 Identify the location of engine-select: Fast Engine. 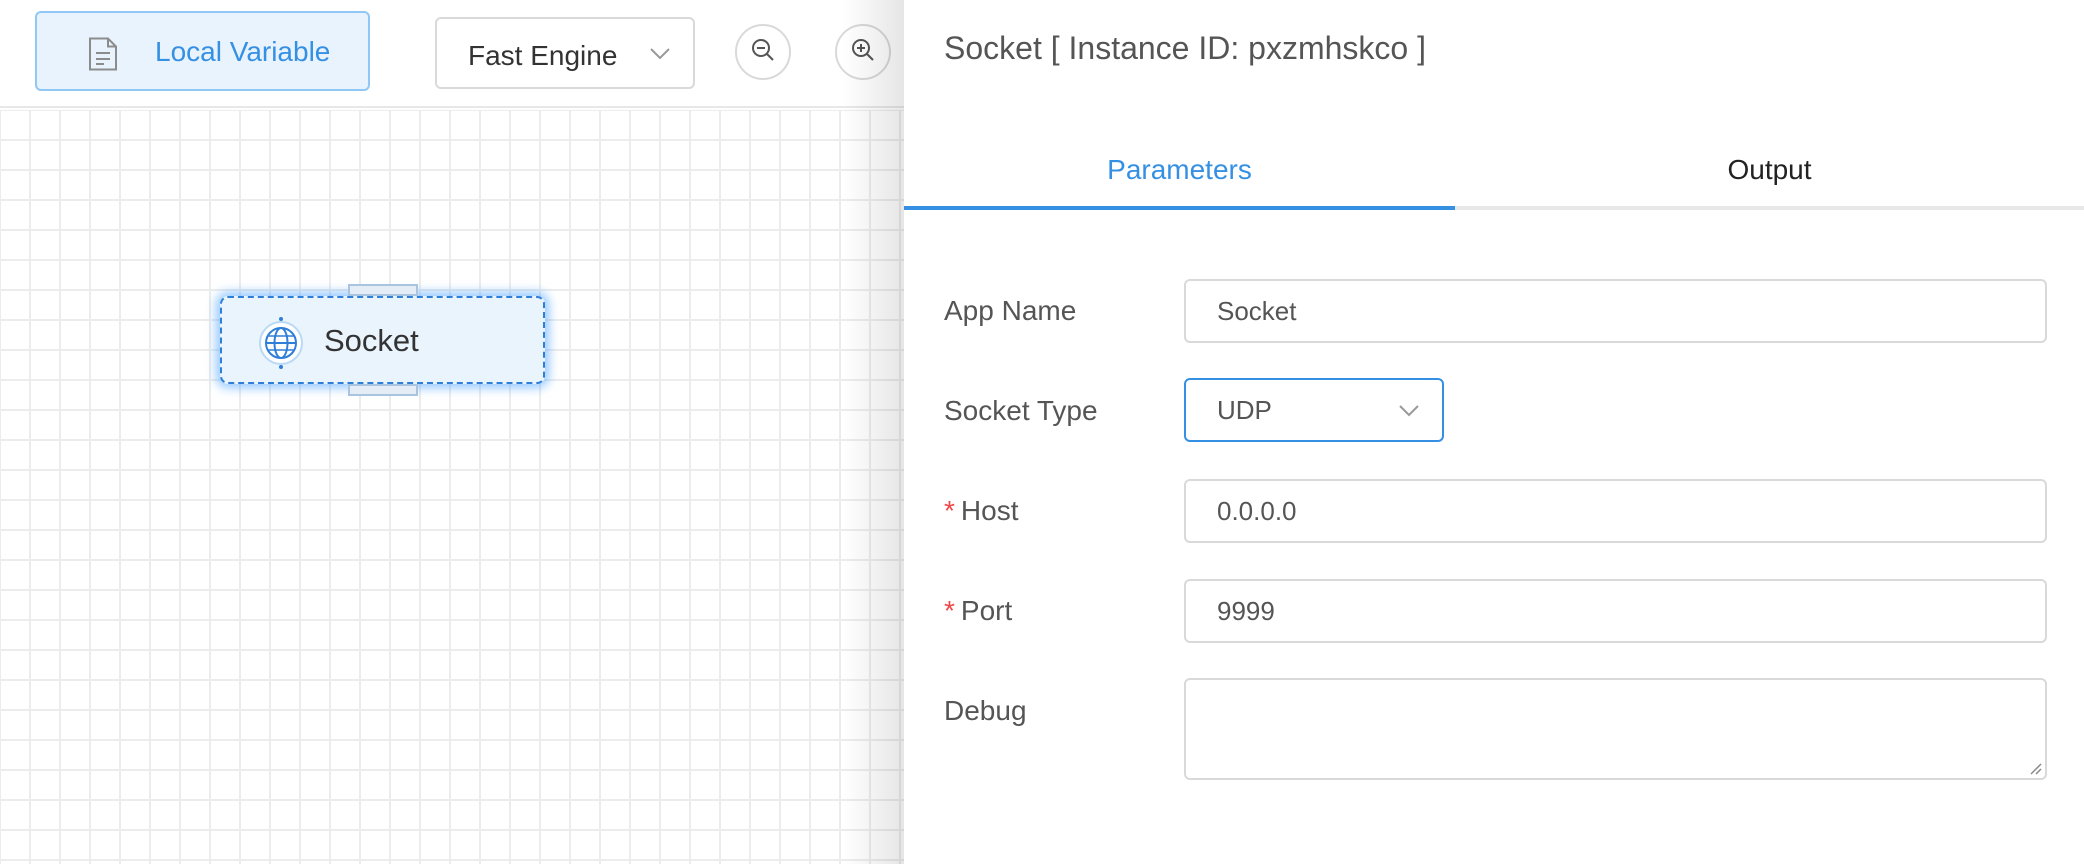
(565, 53).